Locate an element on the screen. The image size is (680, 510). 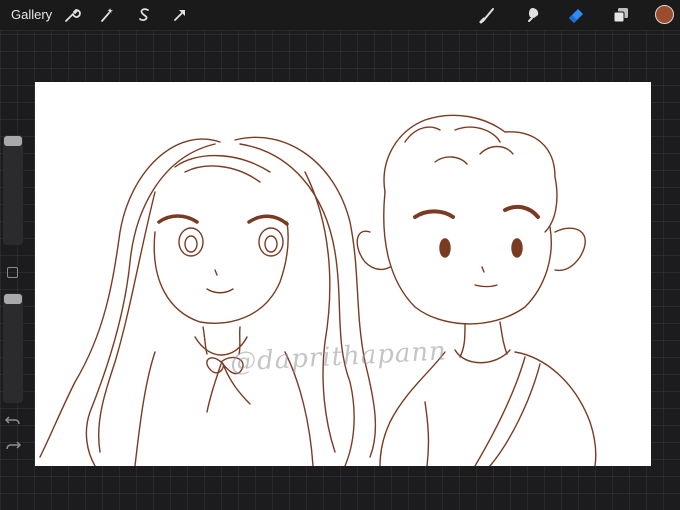
redo-arrow-icon is located at coordinates (13, 446).